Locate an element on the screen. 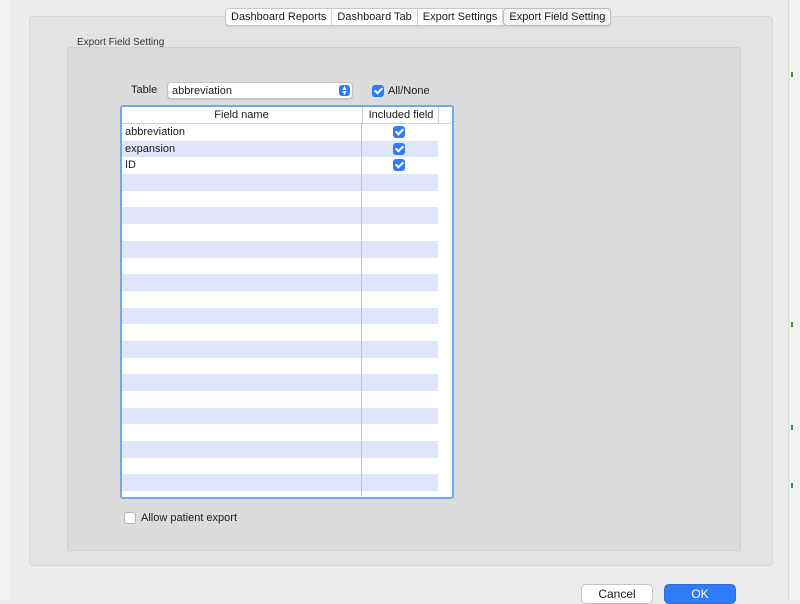  cancel-button: Cancel is located at coordinates (617, 594).